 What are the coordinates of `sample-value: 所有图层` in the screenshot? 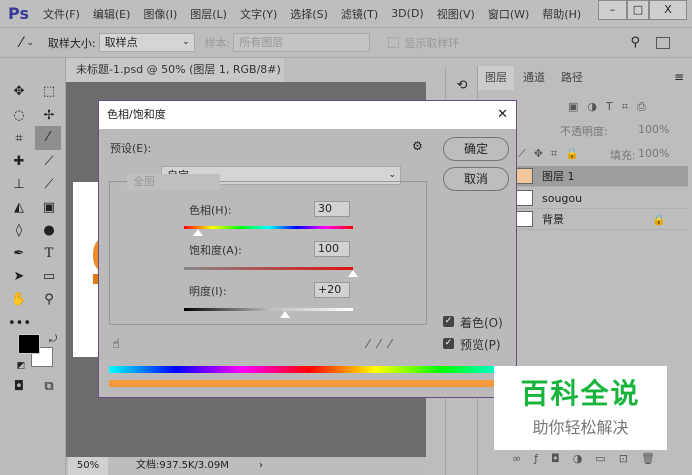 It's located at (261, 42).